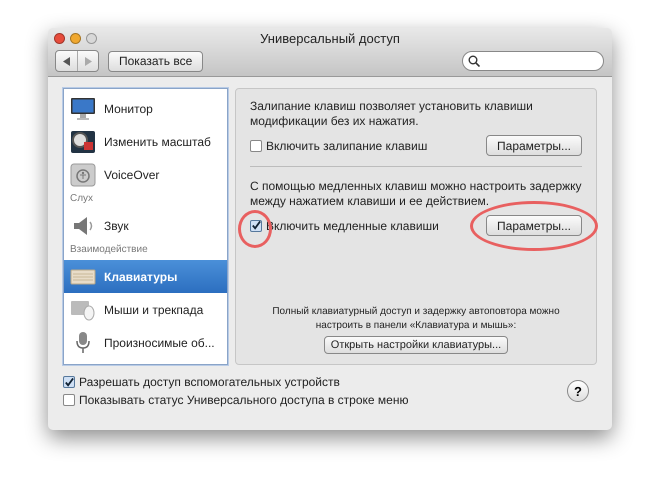 This screenshot has width=660, height=496. What do you see at coordinates (392, 114) in the screenshot?
I see `description-text: Залипание клавиш позволяет установить клавиши модификации без их нажатия.` at bounding box center [392, 114].